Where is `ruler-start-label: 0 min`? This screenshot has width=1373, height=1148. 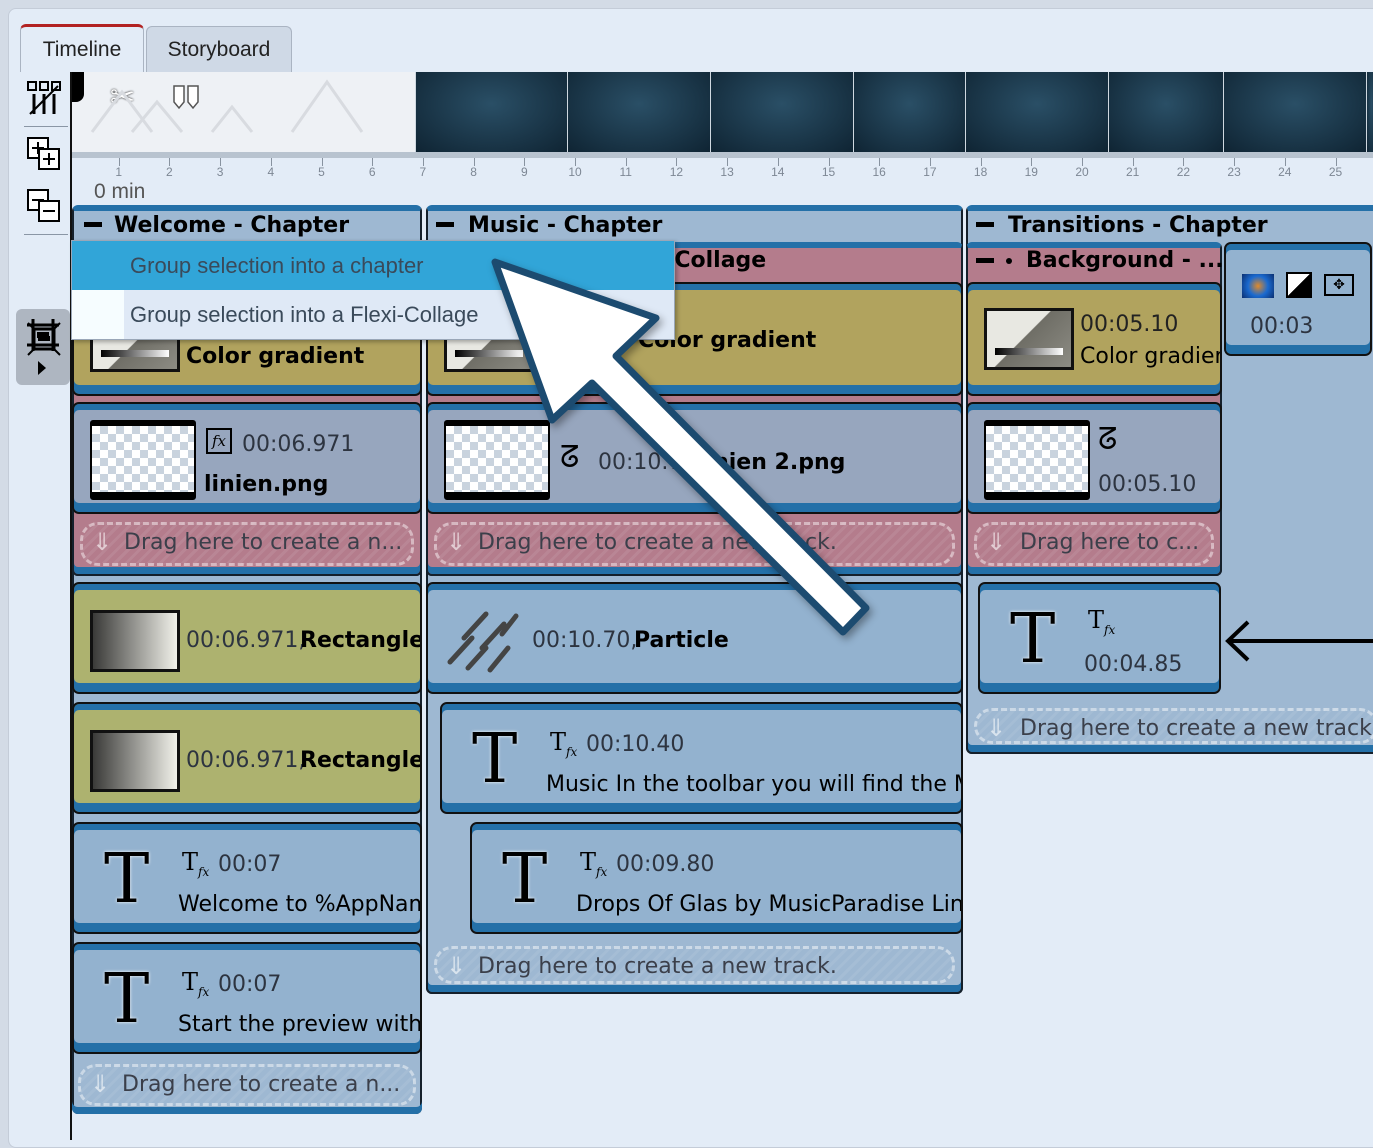 ruler-start-label: 0 min is located at coordinates (120, 191).